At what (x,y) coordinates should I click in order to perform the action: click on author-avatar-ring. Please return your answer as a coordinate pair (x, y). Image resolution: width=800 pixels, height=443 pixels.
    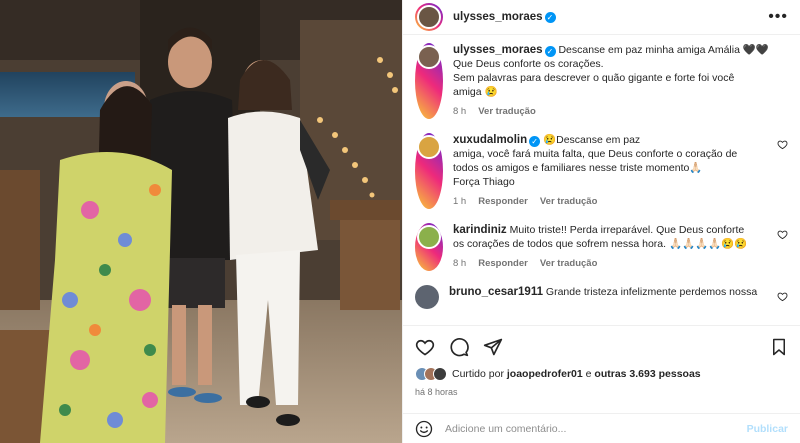
    Looking at the image, I should click on (429, 17).